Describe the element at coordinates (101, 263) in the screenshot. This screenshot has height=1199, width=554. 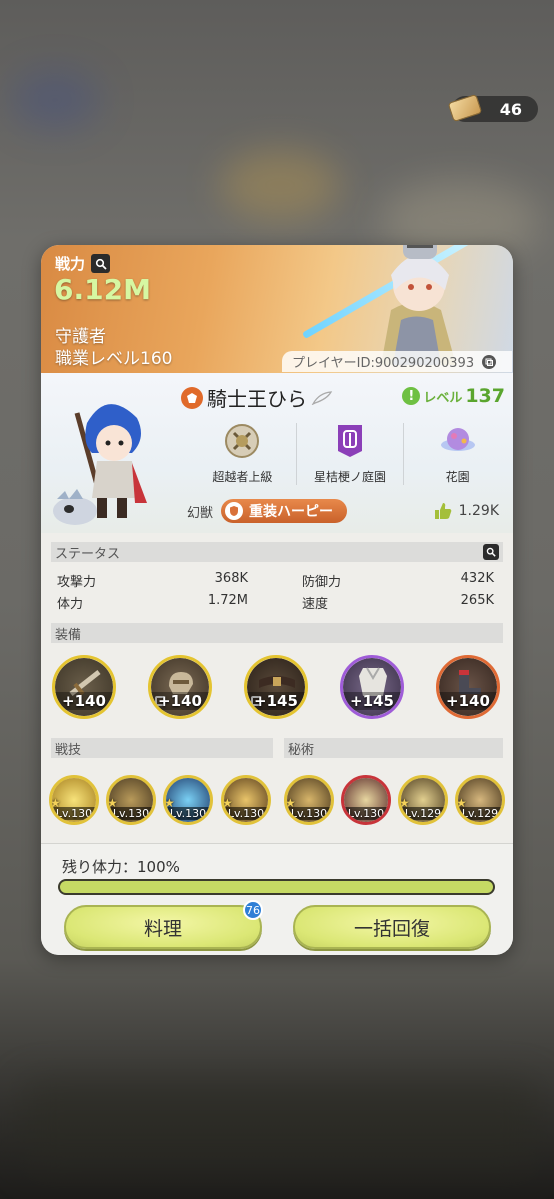
I see `search-icon` at that location.